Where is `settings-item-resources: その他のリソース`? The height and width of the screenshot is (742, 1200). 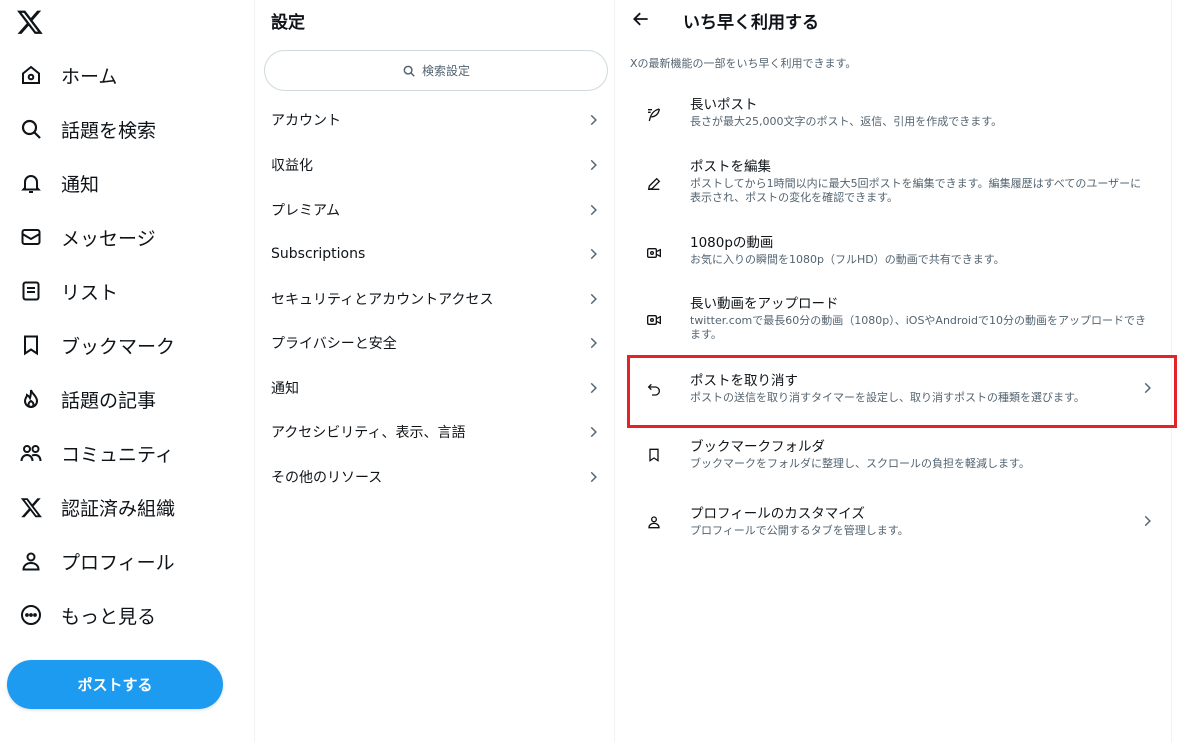
settings-item-resources: その他のリソース is located at coordinates (435, 477).